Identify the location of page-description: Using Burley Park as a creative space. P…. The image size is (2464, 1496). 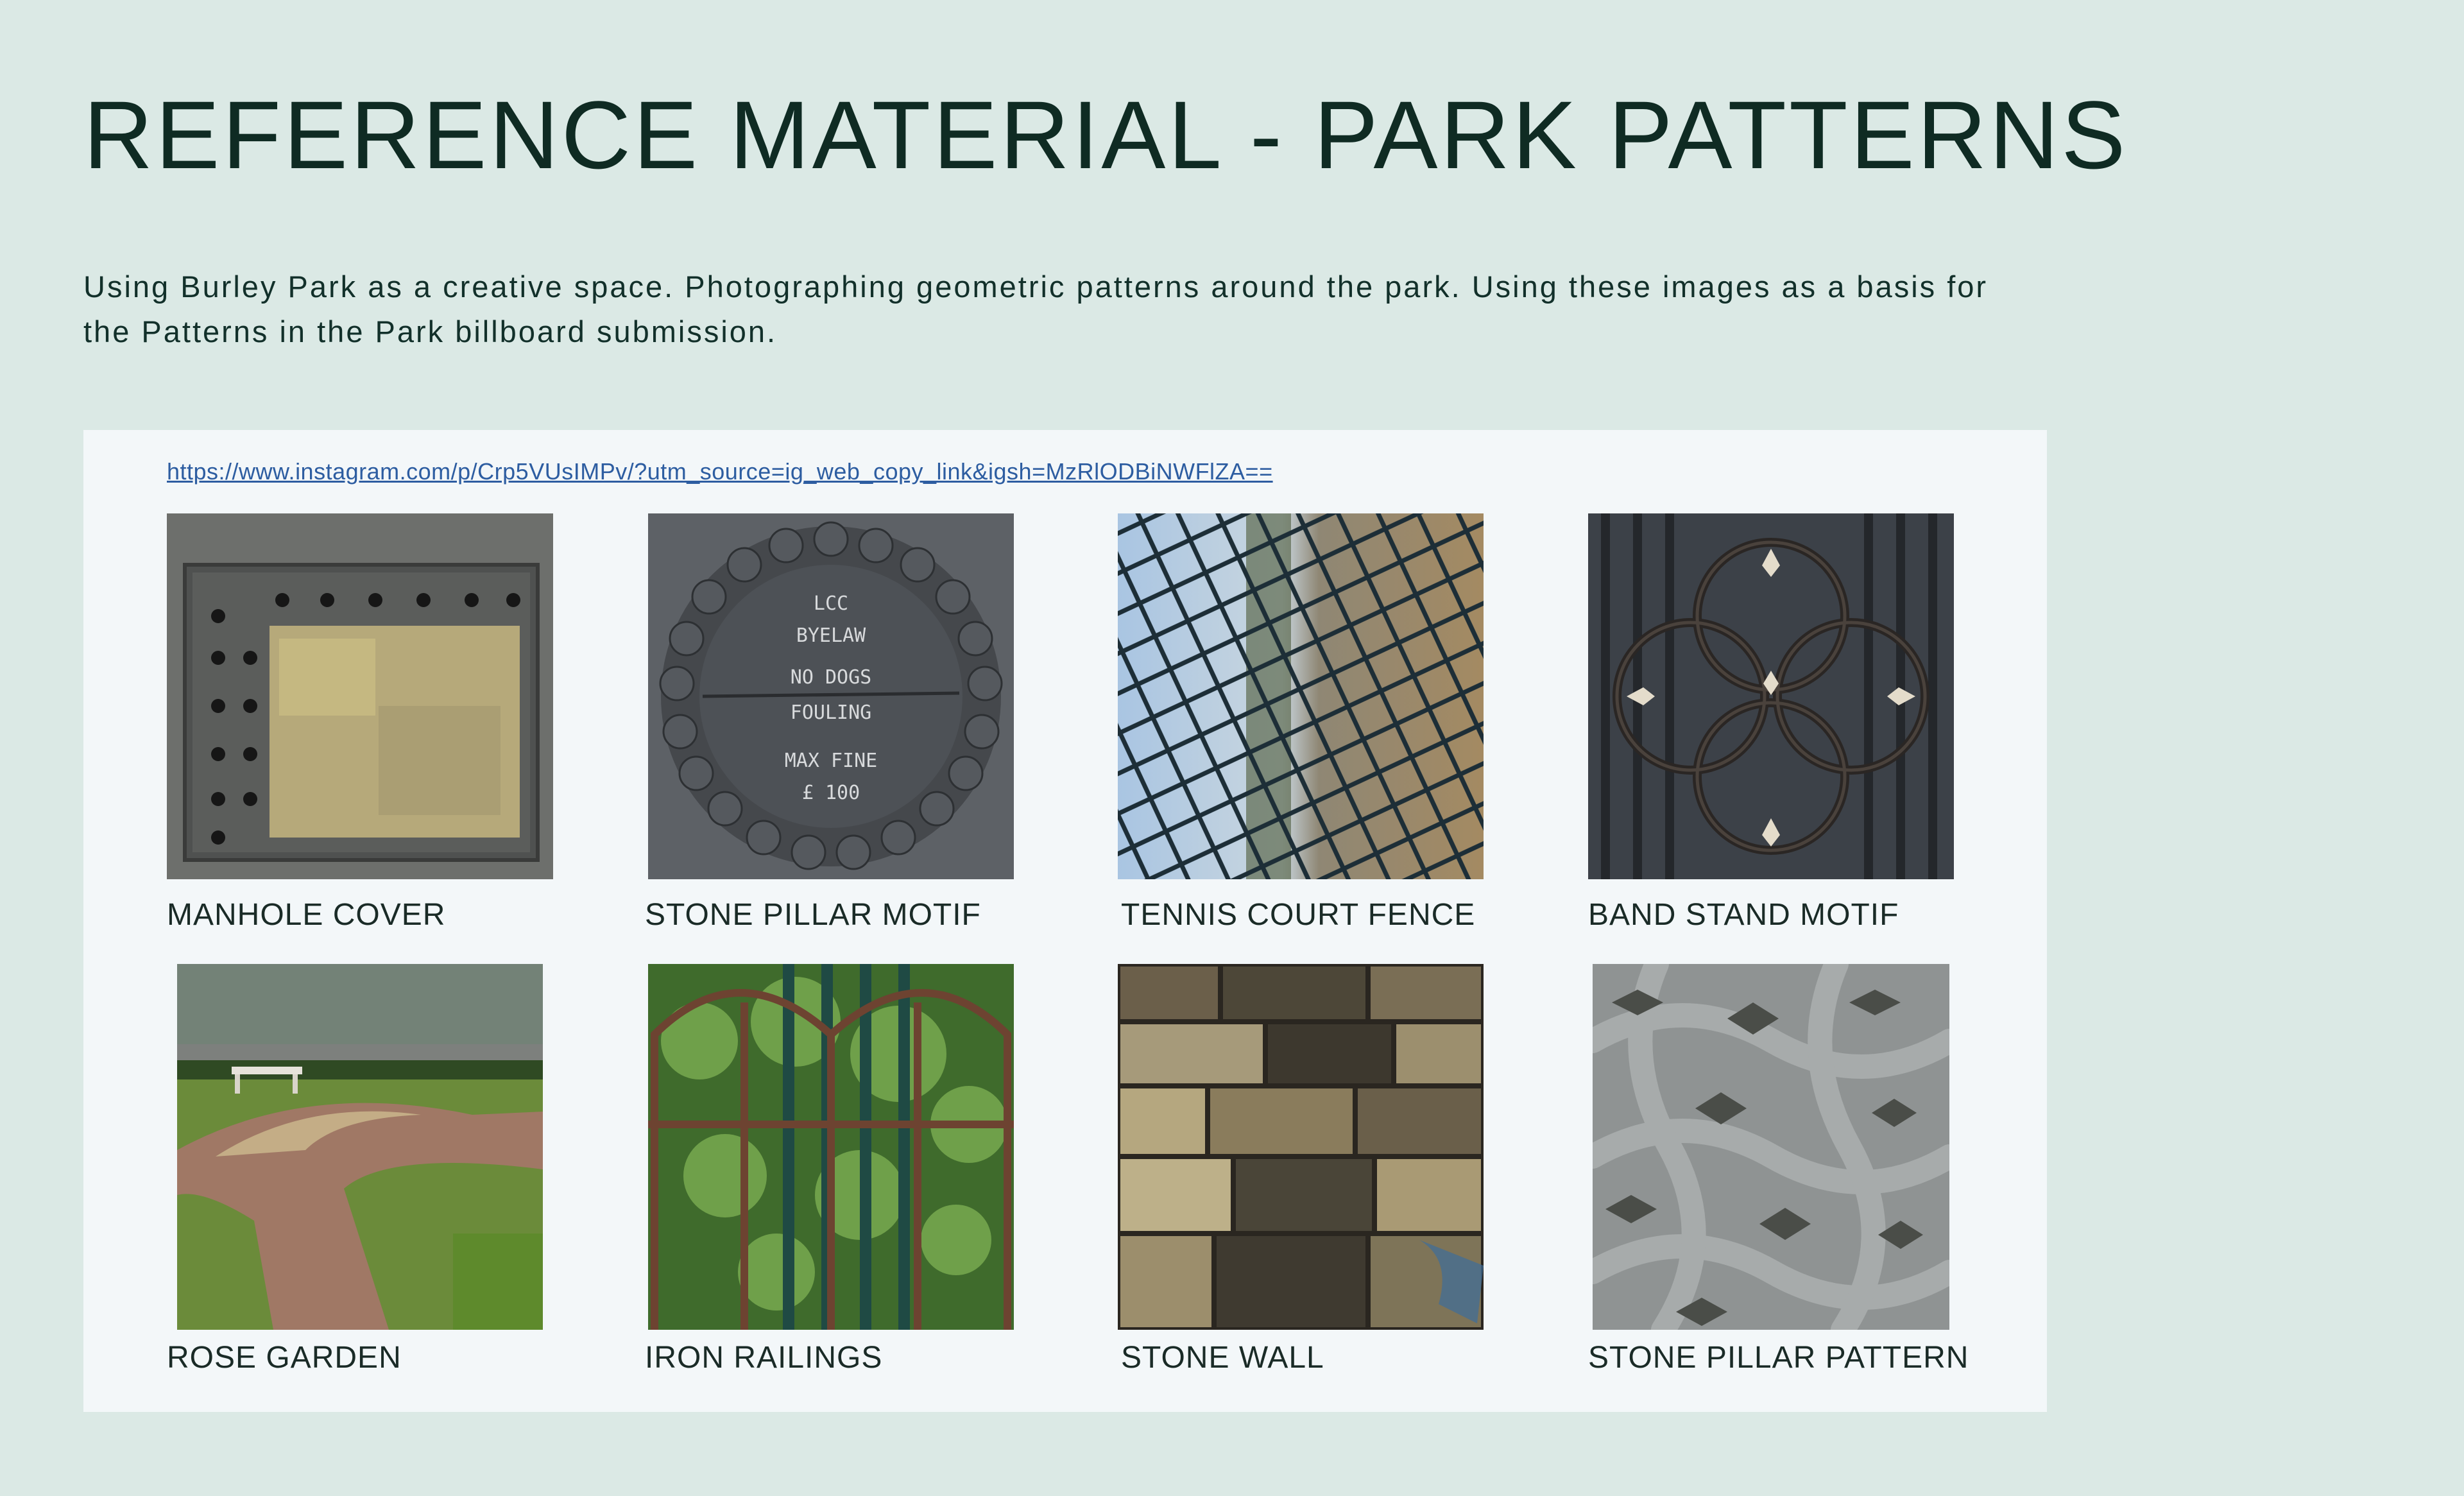
(1036, 309).